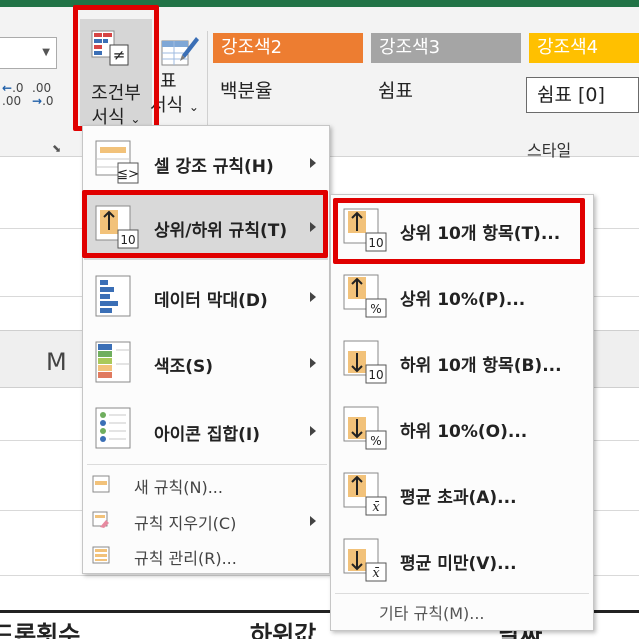  I want to click on bottom-10-percent-icon: %, so click(365, 428).